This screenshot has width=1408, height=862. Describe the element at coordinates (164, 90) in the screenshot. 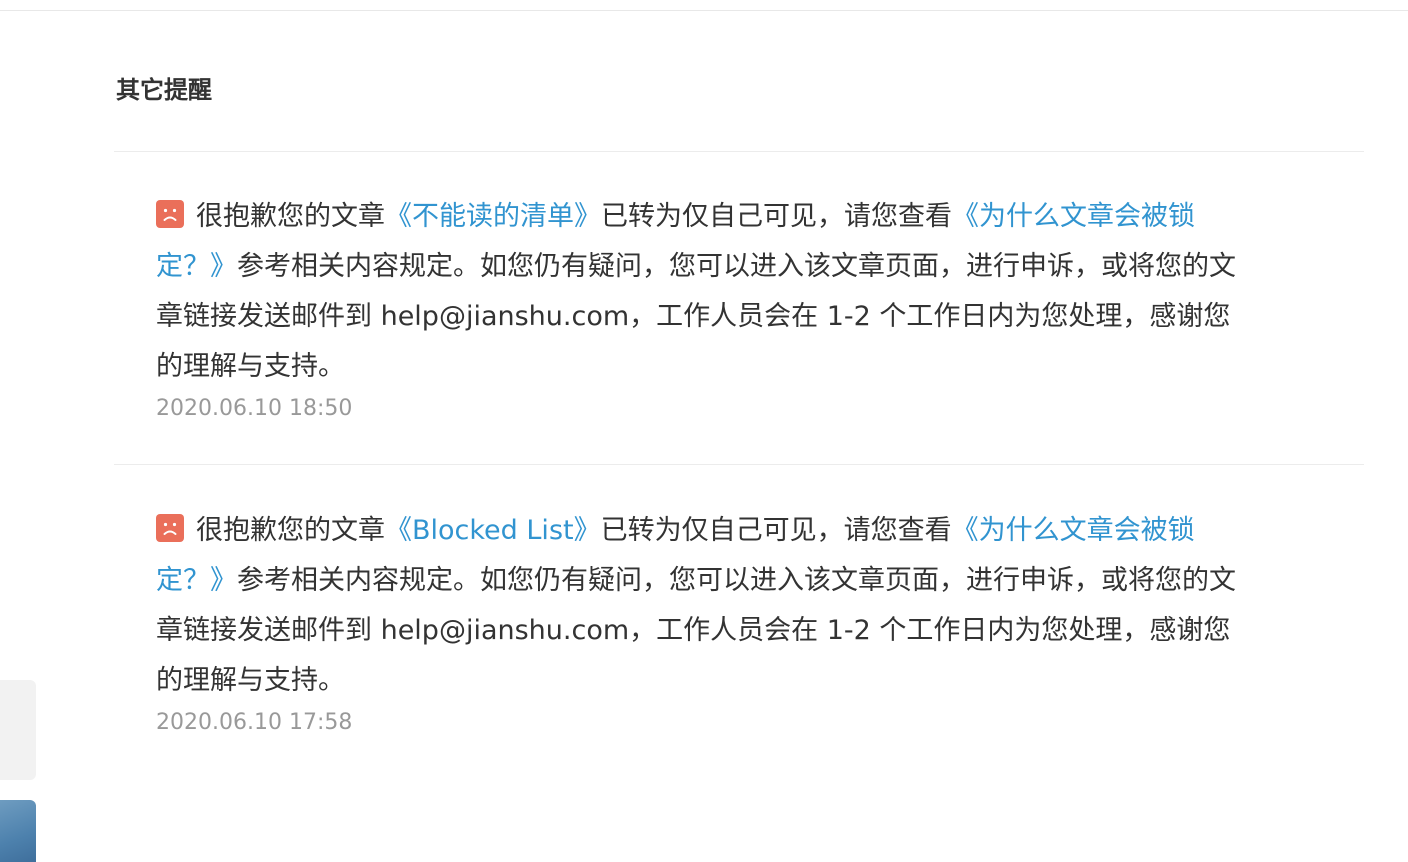

I see `section-title: 其它提醒` at that location.